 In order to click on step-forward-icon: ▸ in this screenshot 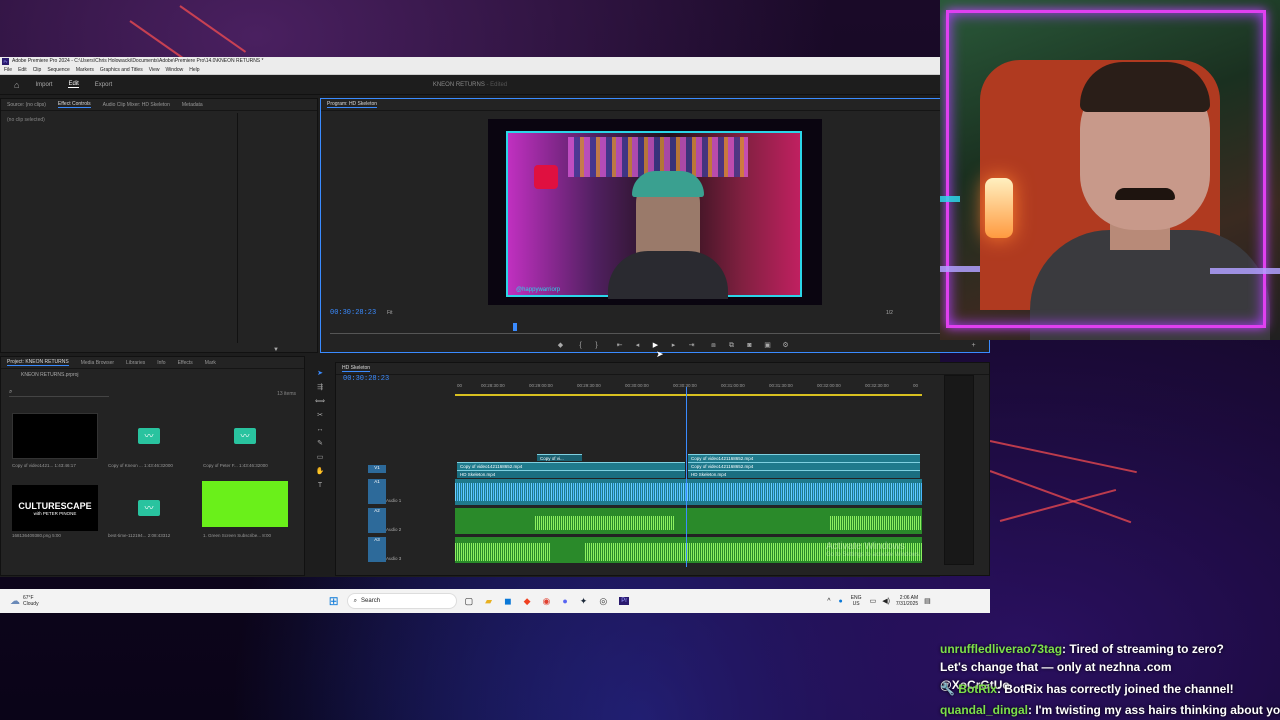, I will do `click(673, 345)`.